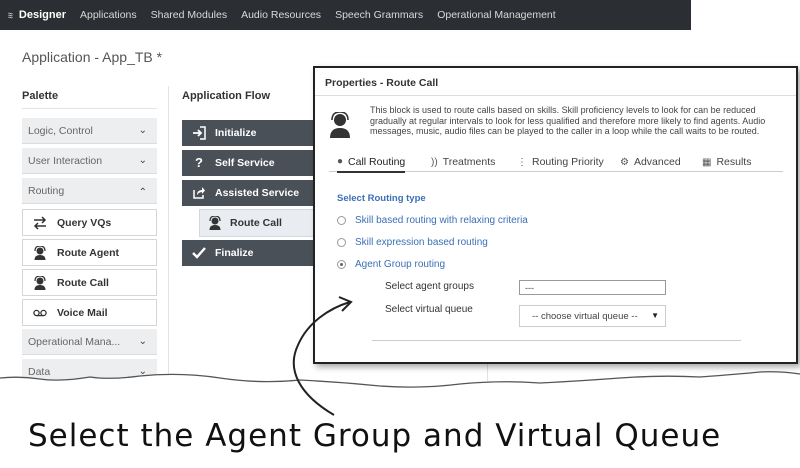 The width and height of the screenshot is (800, 468). What do you see at coordinates (624, 162) in the screenshot?
I see `gear-icon: ⚙` at bounding box center [624, 162].